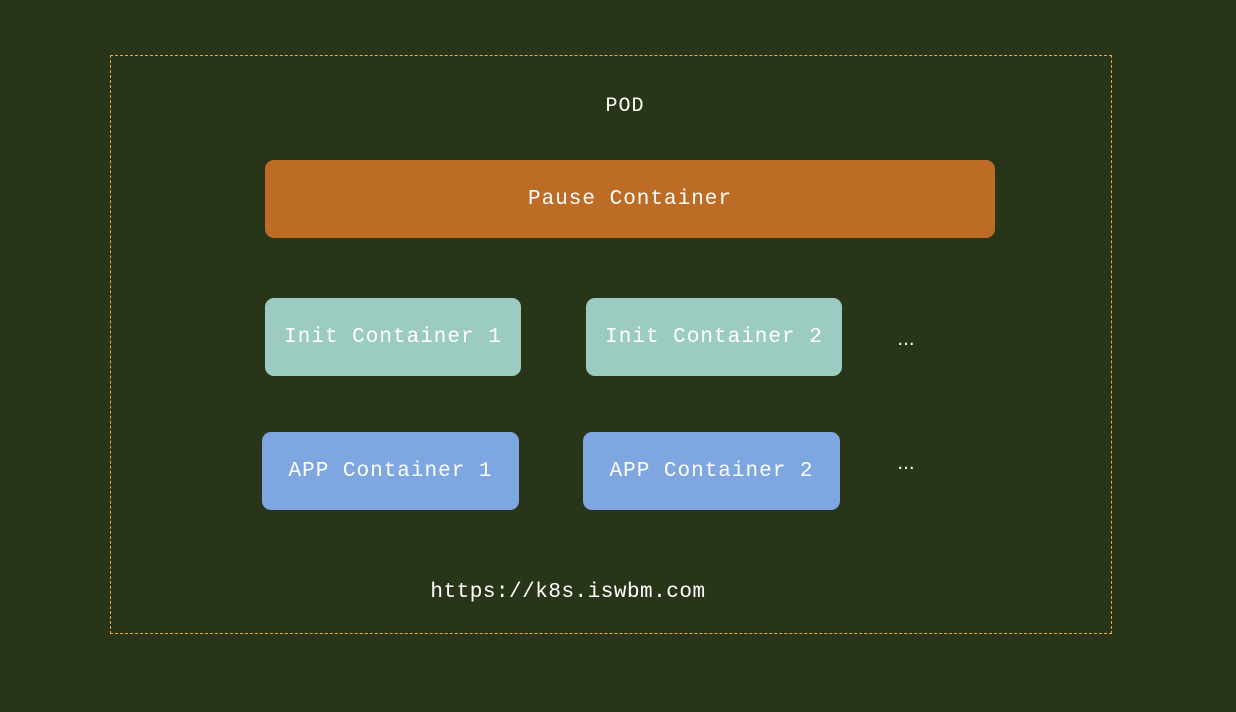 The height and width of the screenshot is (712, 1236). I want to click on pod-label: POD, so click(625, 106).